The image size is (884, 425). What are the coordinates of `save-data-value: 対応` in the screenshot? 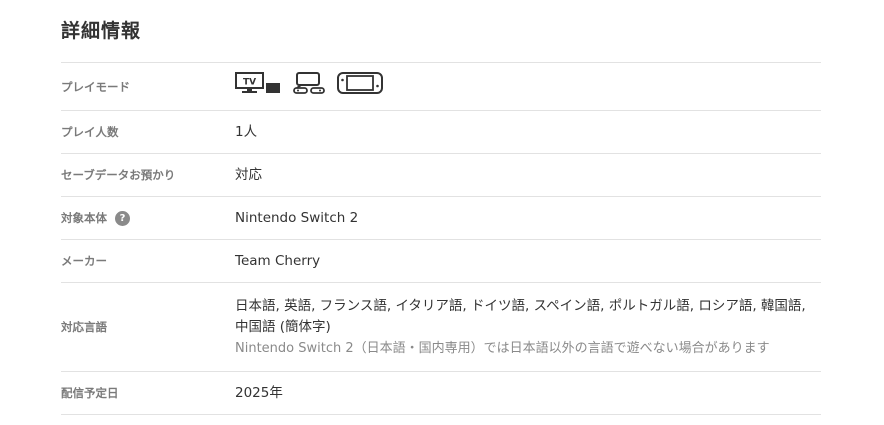 It's located at (248, 174).